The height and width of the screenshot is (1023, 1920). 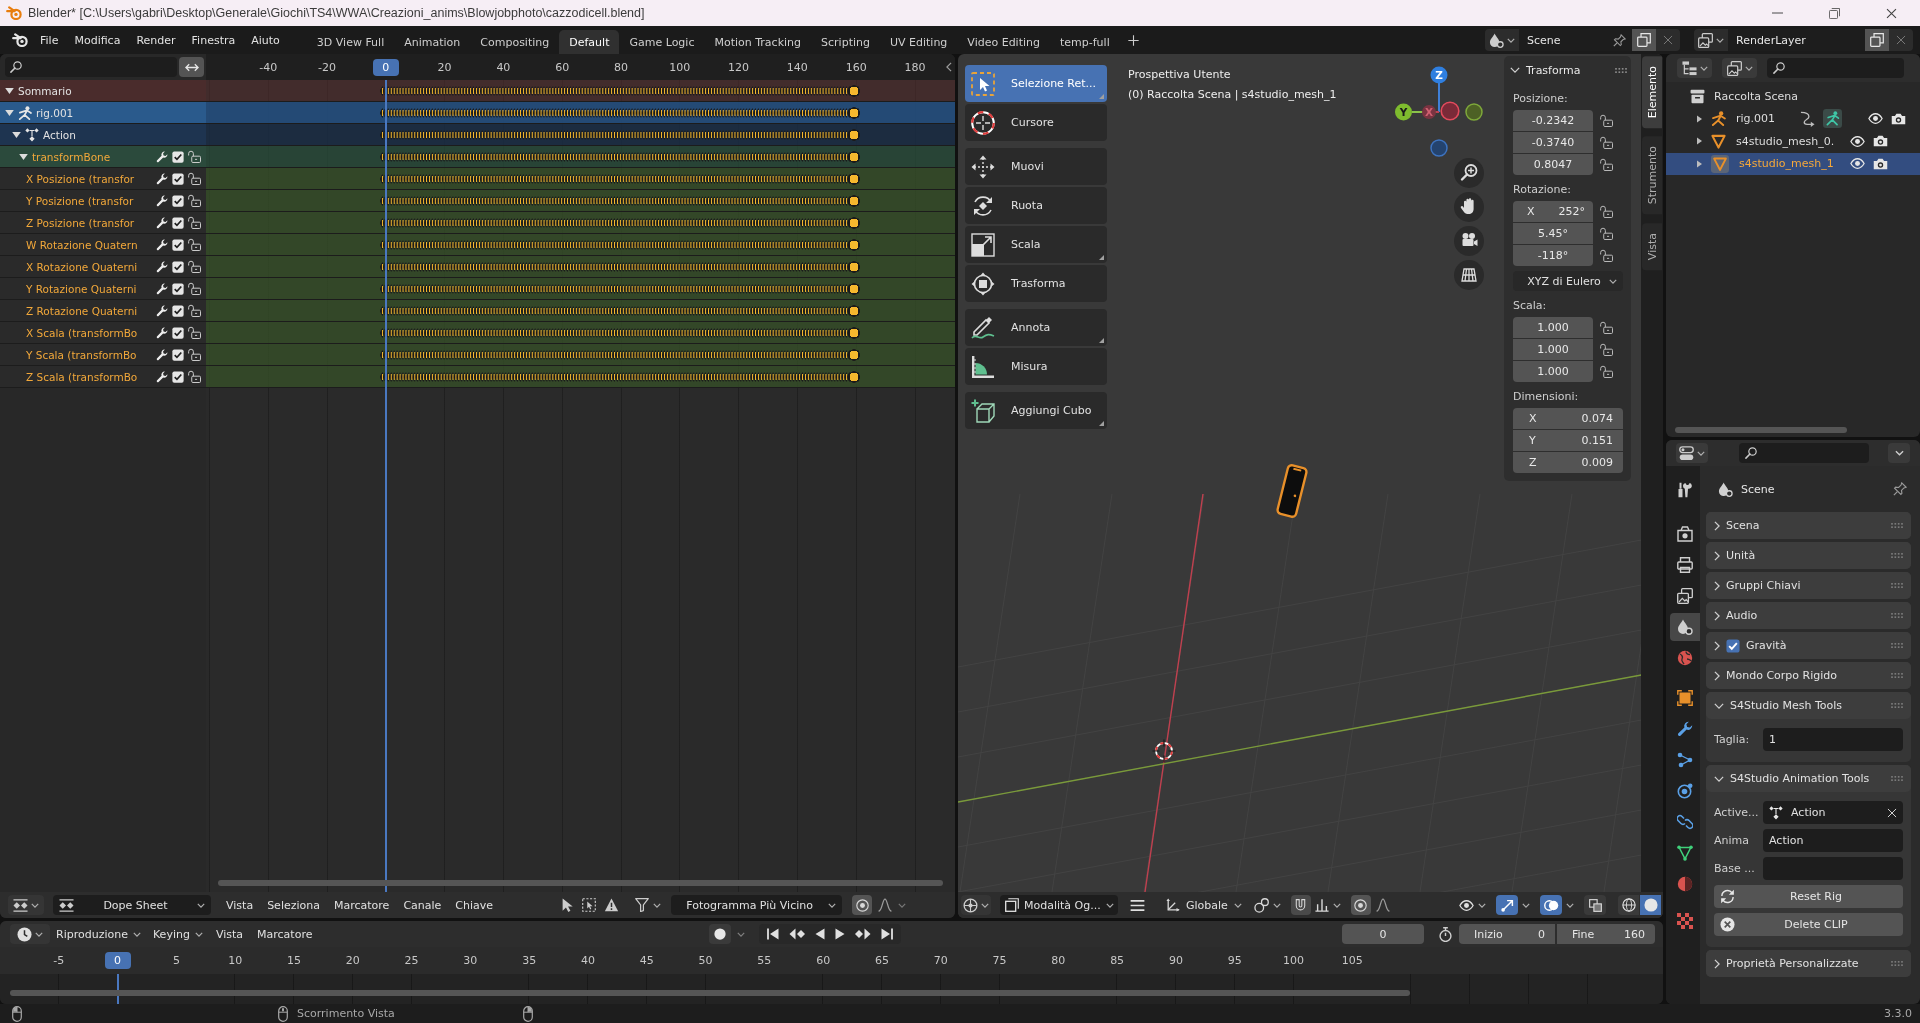 What do you see at coordinates (1891, 13) in the screenshot?
I see `close-icon` at bounding box center [1891, 13].